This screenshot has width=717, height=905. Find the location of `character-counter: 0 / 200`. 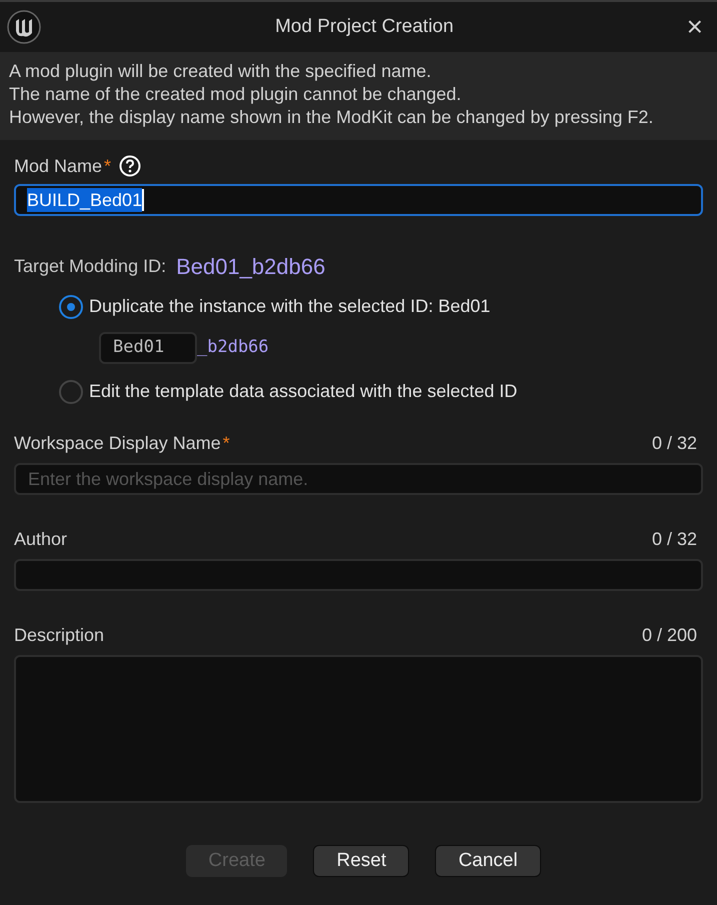

character-counter: 0 / 200 is located at coordinates (669, 635).